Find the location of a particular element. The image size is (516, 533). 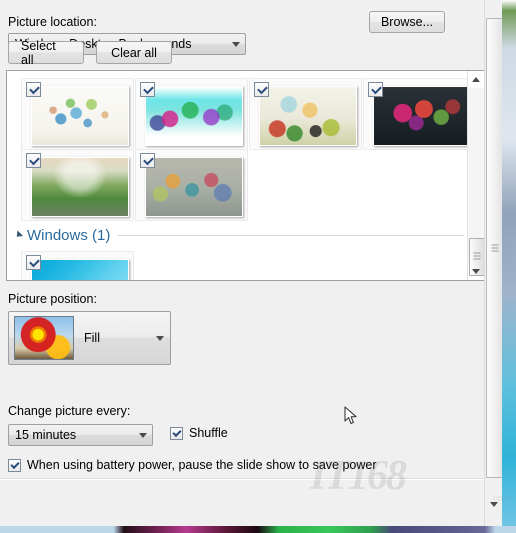

thumbnail-characters-colorful is located at coordinates (194, 116).